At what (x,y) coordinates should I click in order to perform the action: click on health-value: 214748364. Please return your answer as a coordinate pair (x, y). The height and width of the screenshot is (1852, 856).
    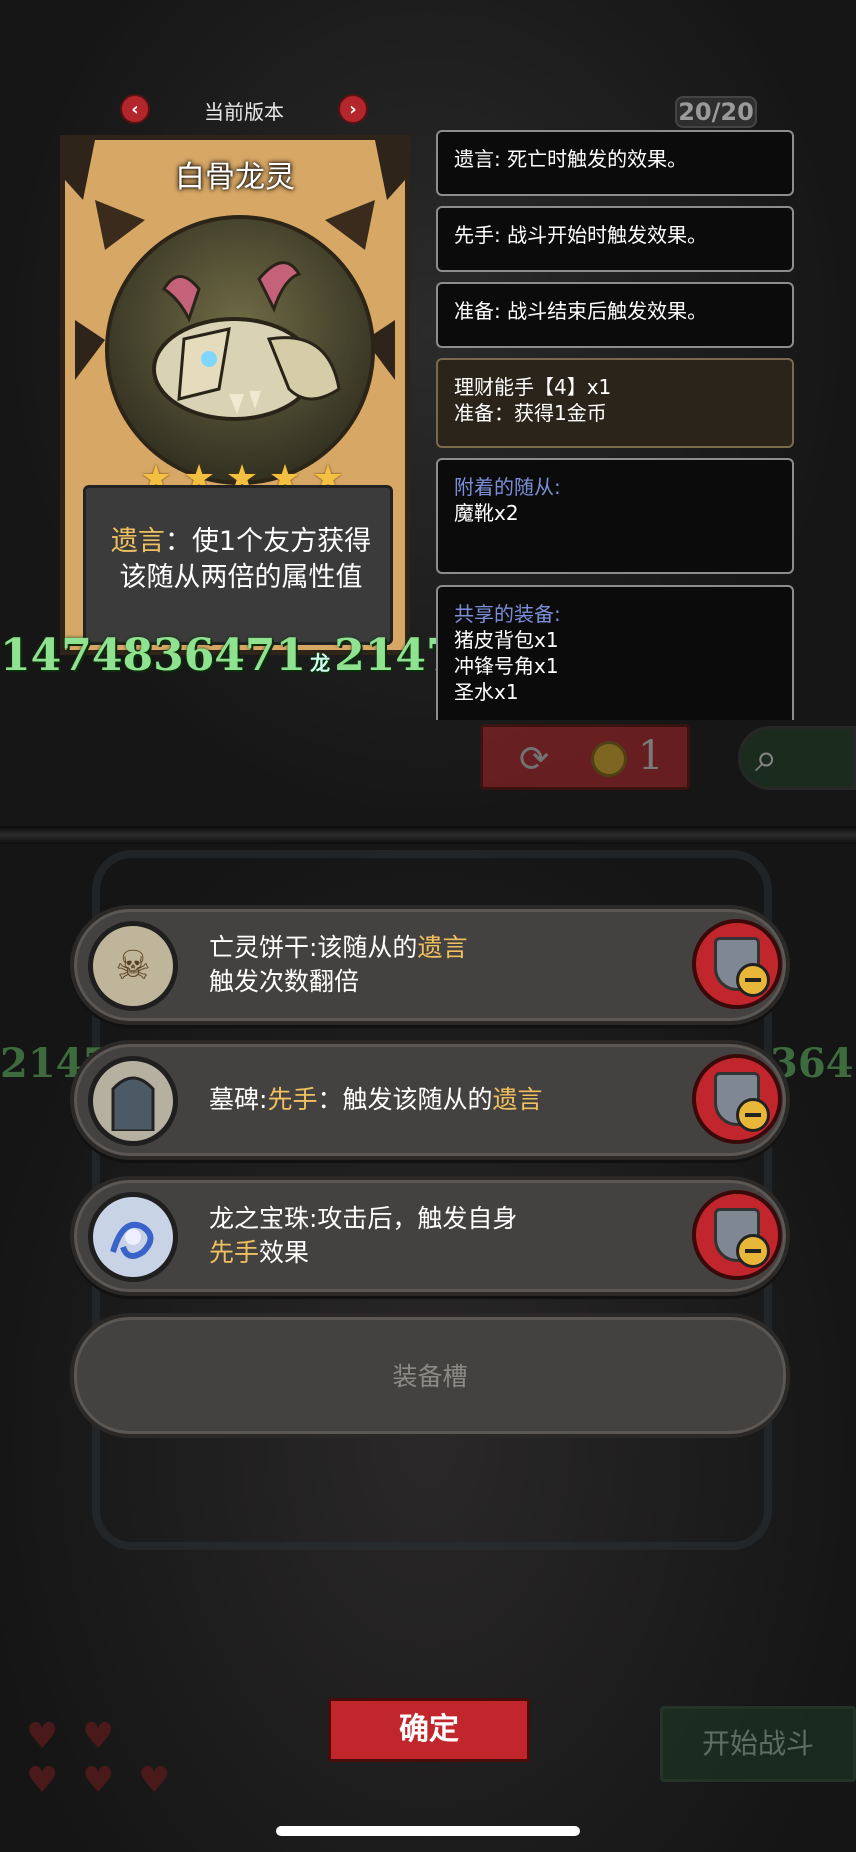
    Looking at the image, I should click on (387, 655).